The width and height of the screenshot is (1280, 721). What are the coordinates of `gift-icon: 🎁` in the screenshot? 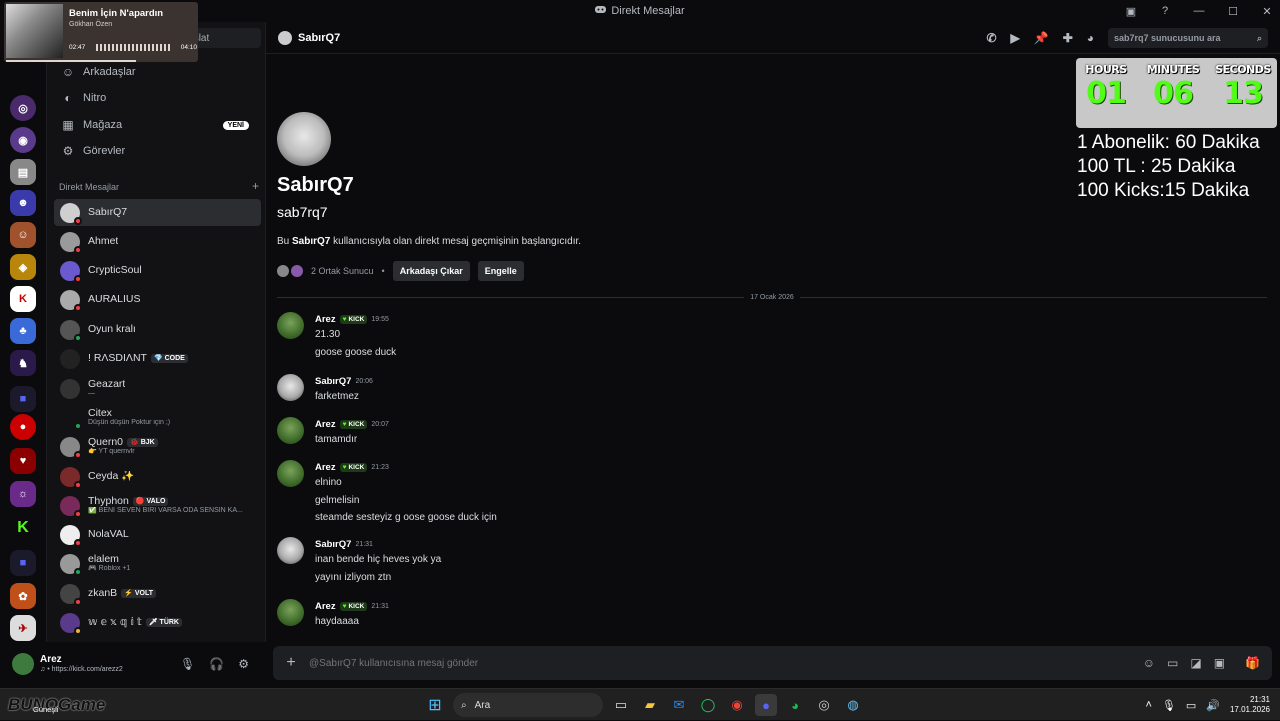 It's located at (1252, 663).